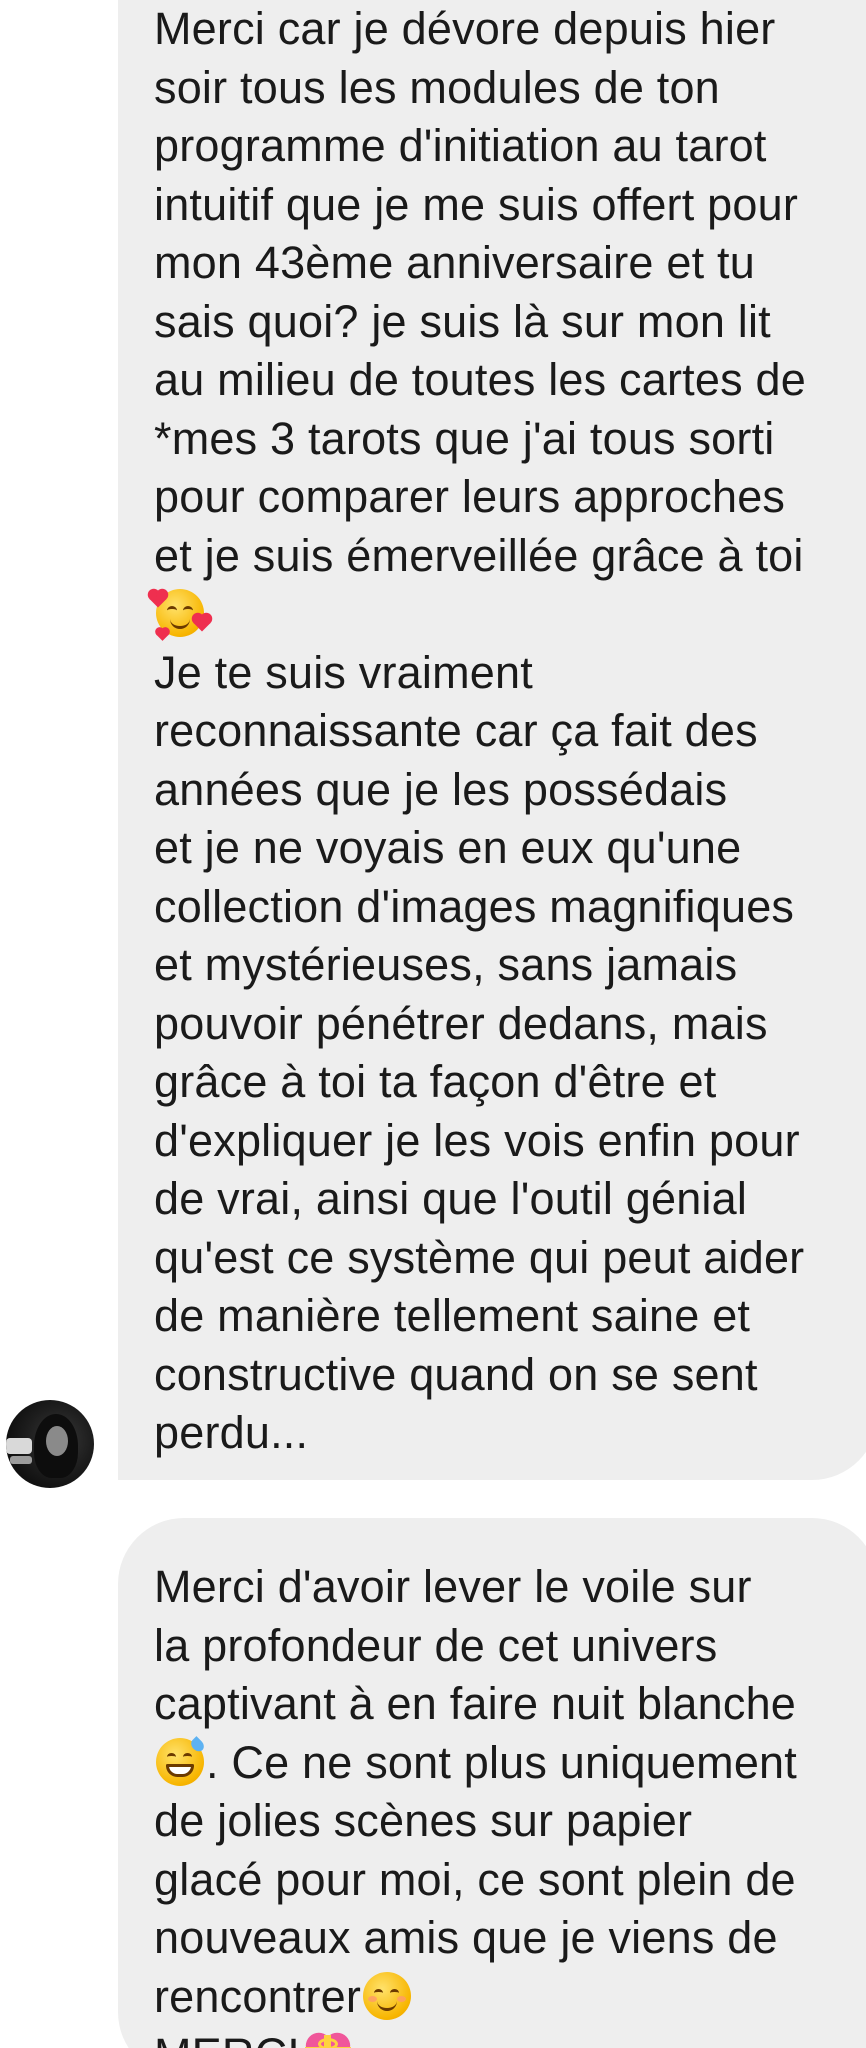 This screenshot has width=866, height=2048. What do you see at coordinates (503, 614) in the screenshot?
I see `message-line-emoji` at bounding box center [503, 614].